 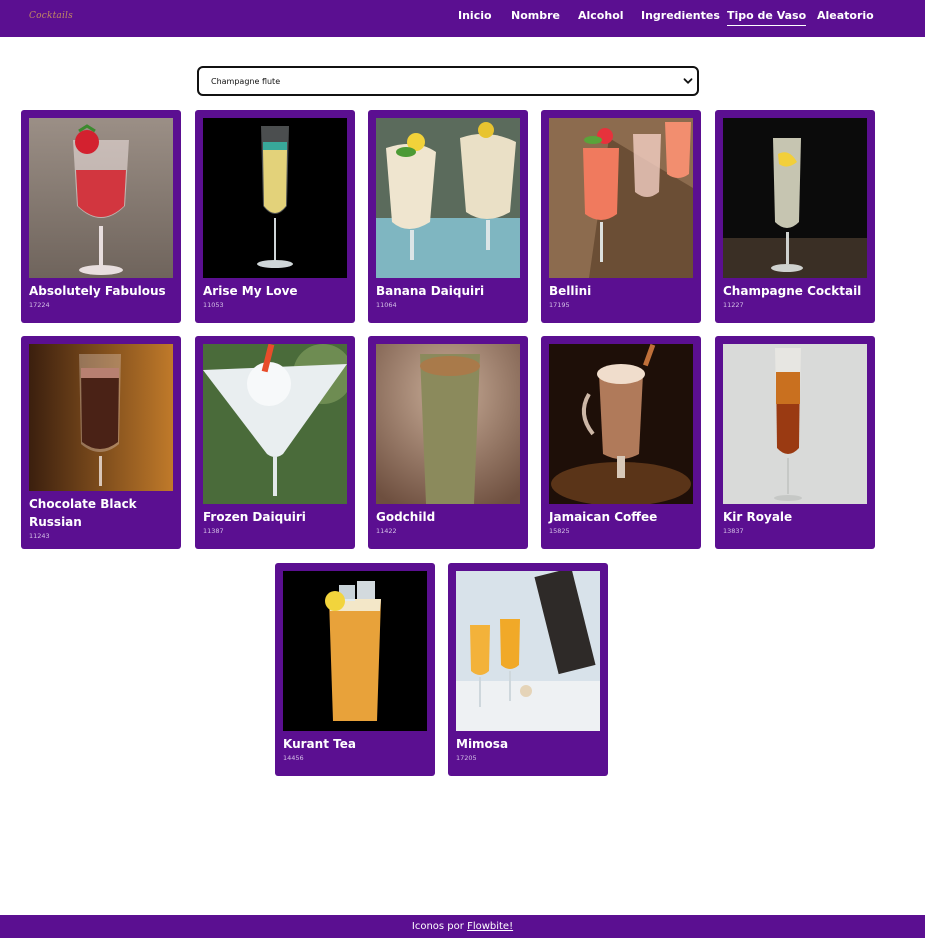 What do you see at coordinates (51, 16) in the screenshot?
I see `logo: Cocktails` at bounding box center [51, 16].